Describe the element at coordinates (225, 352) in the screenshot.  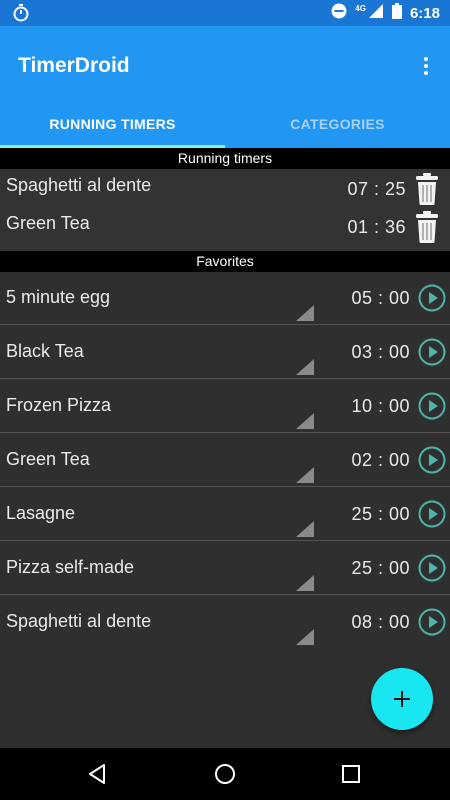
I see `favorite-row: Black Tea 03 : 00` at that location.